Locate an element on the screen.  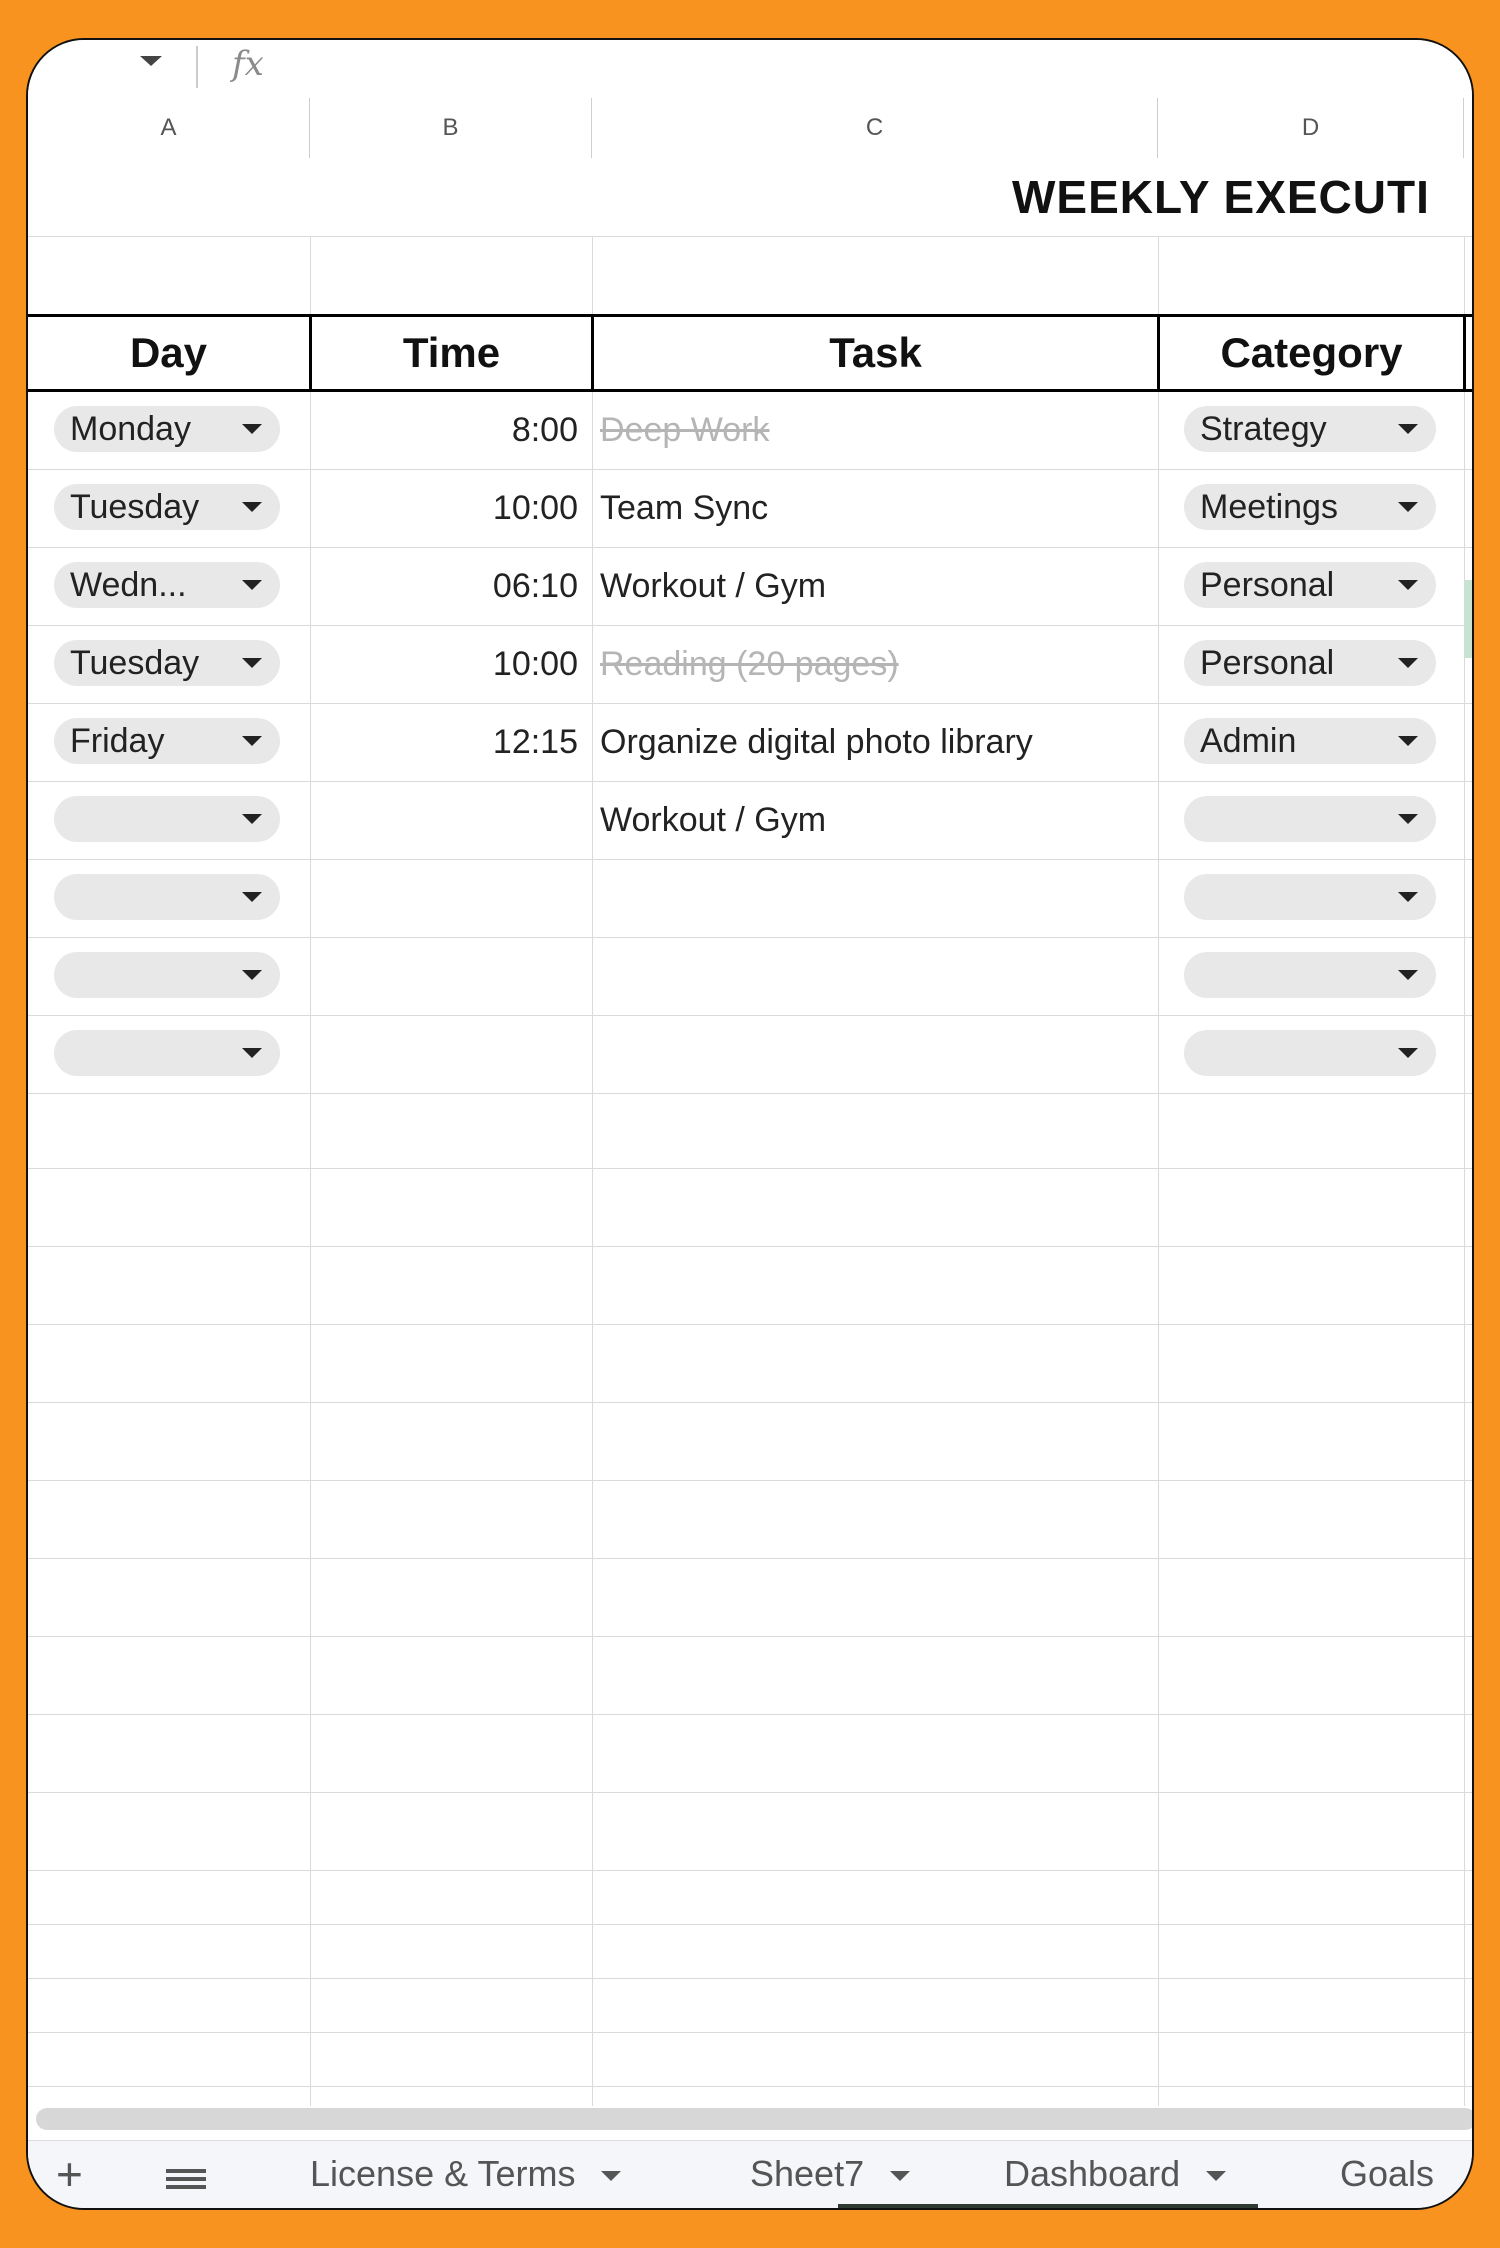
tab-label: License & Terms is located at coordinates (443, 2173).